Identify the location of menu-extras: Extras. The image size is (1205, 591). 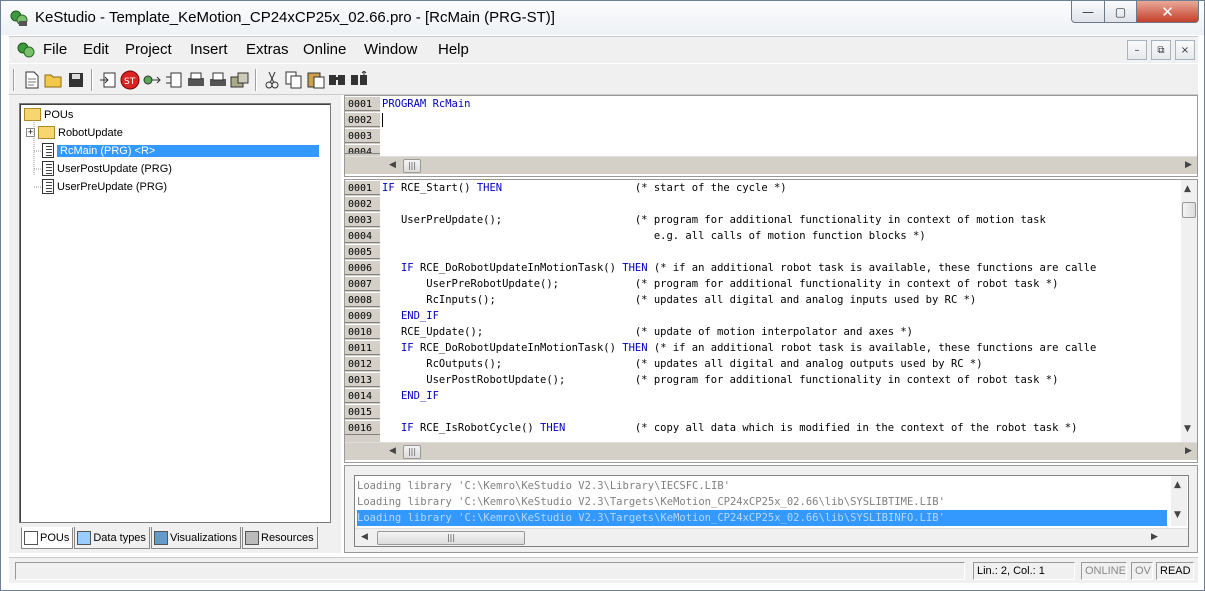
(267, 49).